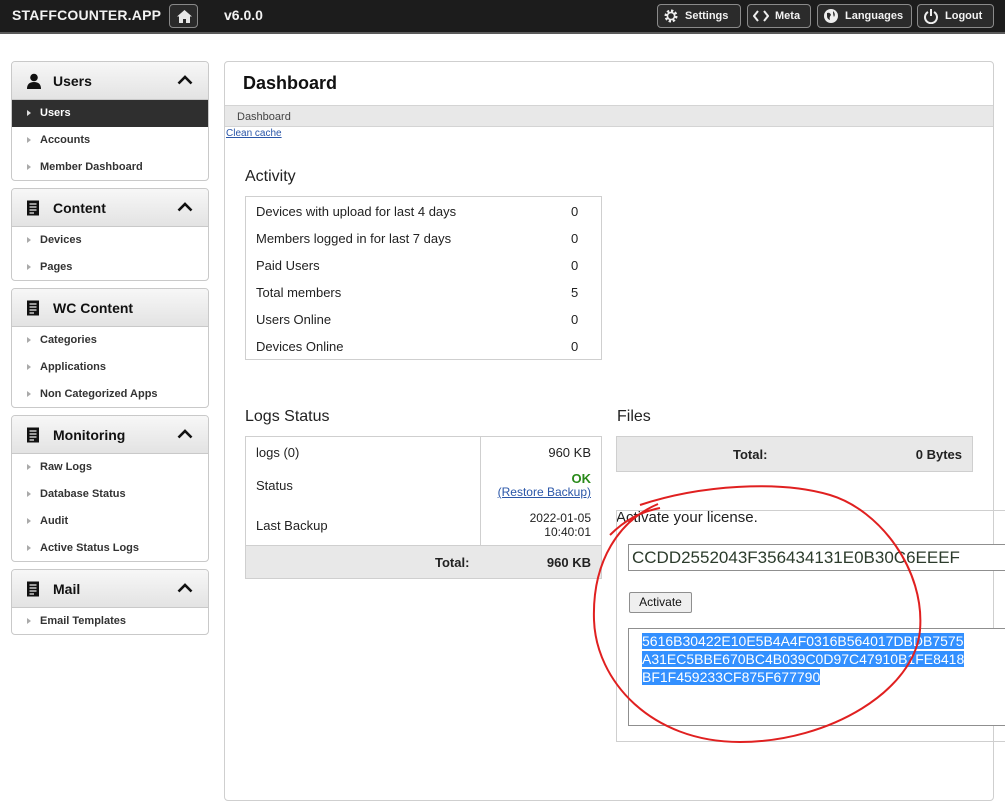 This screenshot has height=801, width=1005. I want to click on sidebar-panel-mail: Mail Email Templates, so click(110, 602).